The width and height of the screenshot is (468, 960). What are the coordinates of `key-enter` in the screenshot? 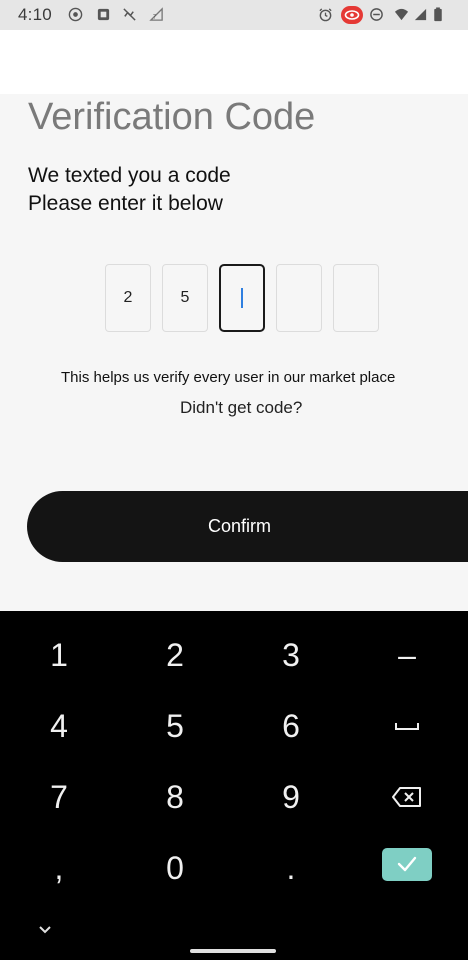 It's located at (407, 864).